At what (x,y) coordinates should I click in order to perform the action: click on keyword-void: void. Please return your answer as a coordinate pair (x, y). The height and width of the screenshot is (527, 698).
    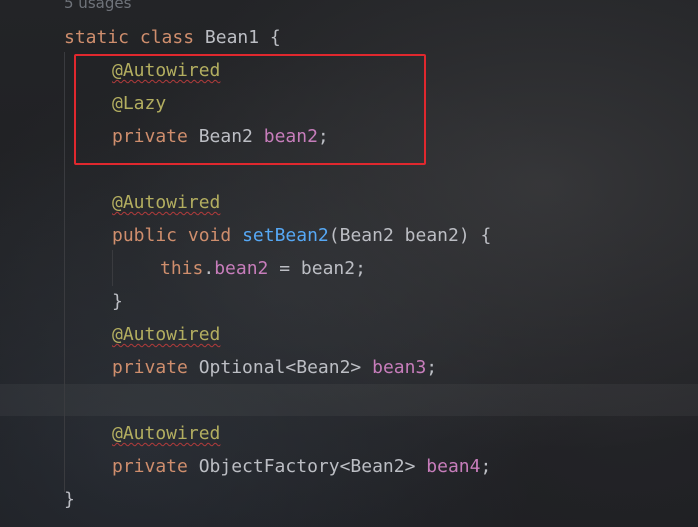
    Looking at the image, I should click on (209, 235).